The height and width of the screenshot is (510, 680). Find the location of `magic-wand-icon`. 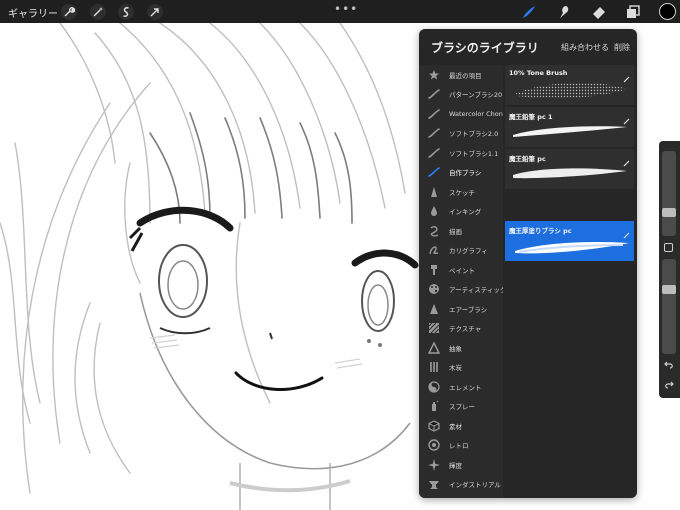

magic-wand-icon is located at coordinates (98, 12).